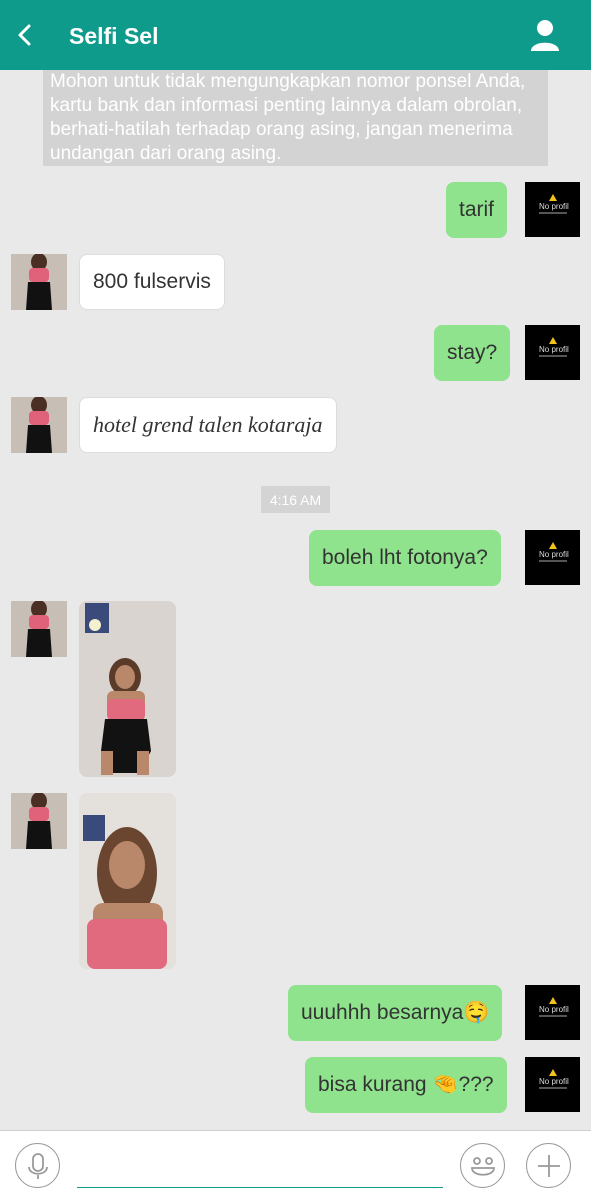 The height and width of the screenshot is (1200, 591). Describe the element at coordinates (472, 353) in the screenshot. I see `outgoing-message: stay?` at that location.